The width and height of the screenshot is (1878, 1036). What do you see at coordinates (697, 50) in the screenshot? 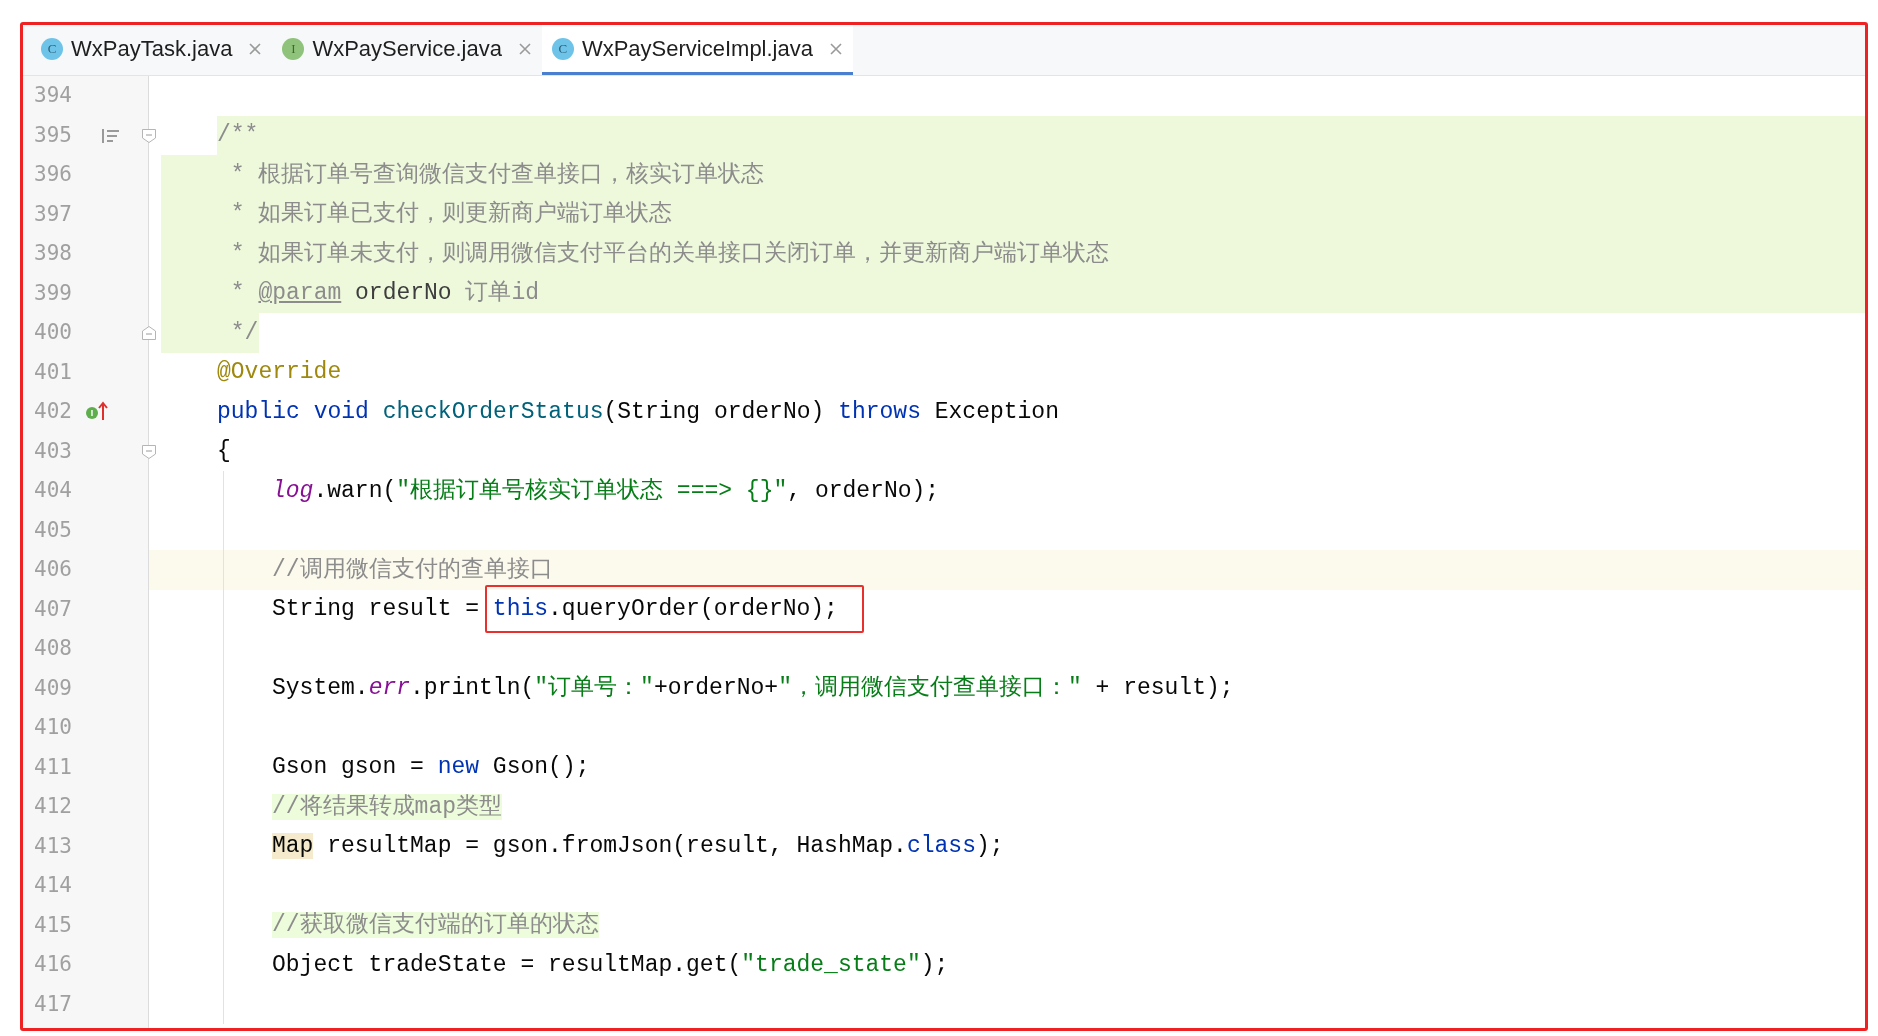
I see `editor-tab: C WxPayServiceImpl.java` at bounding box center [697, 50].